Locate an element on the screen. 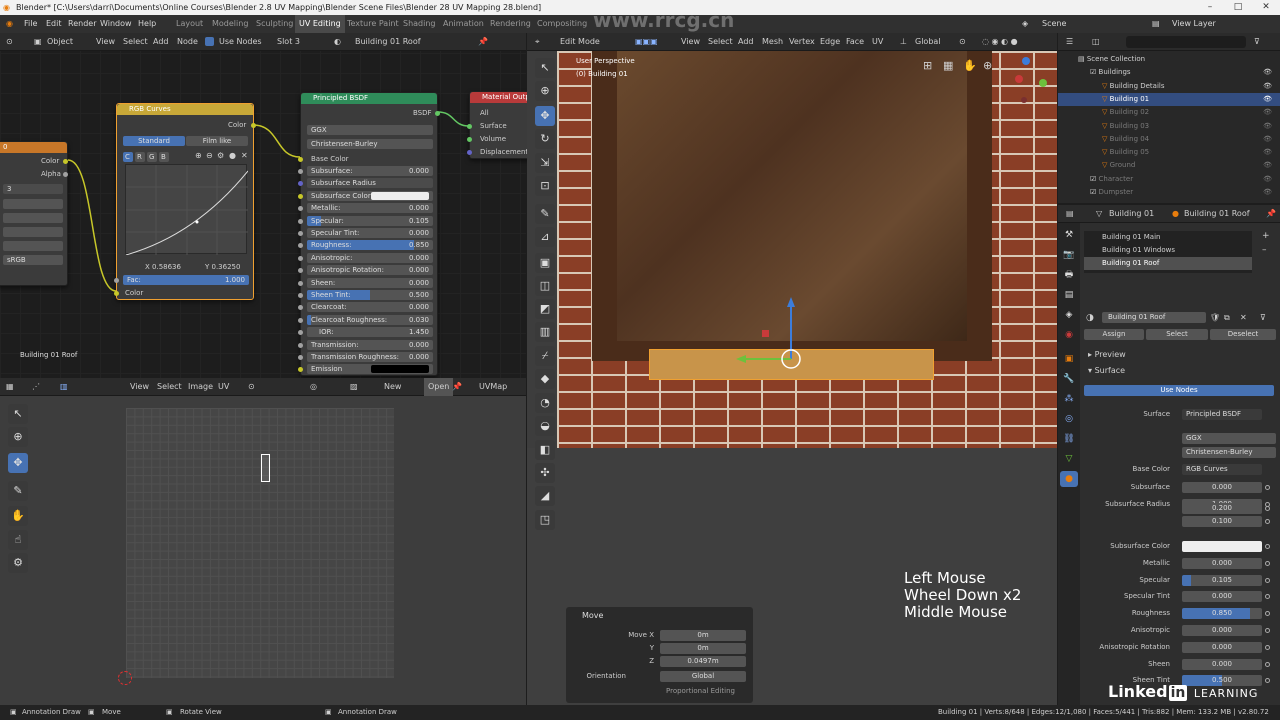 Image resolution: width=1280 pixels, height=720 pixels. target-dropdown: All is located at coordinates (484, 113).